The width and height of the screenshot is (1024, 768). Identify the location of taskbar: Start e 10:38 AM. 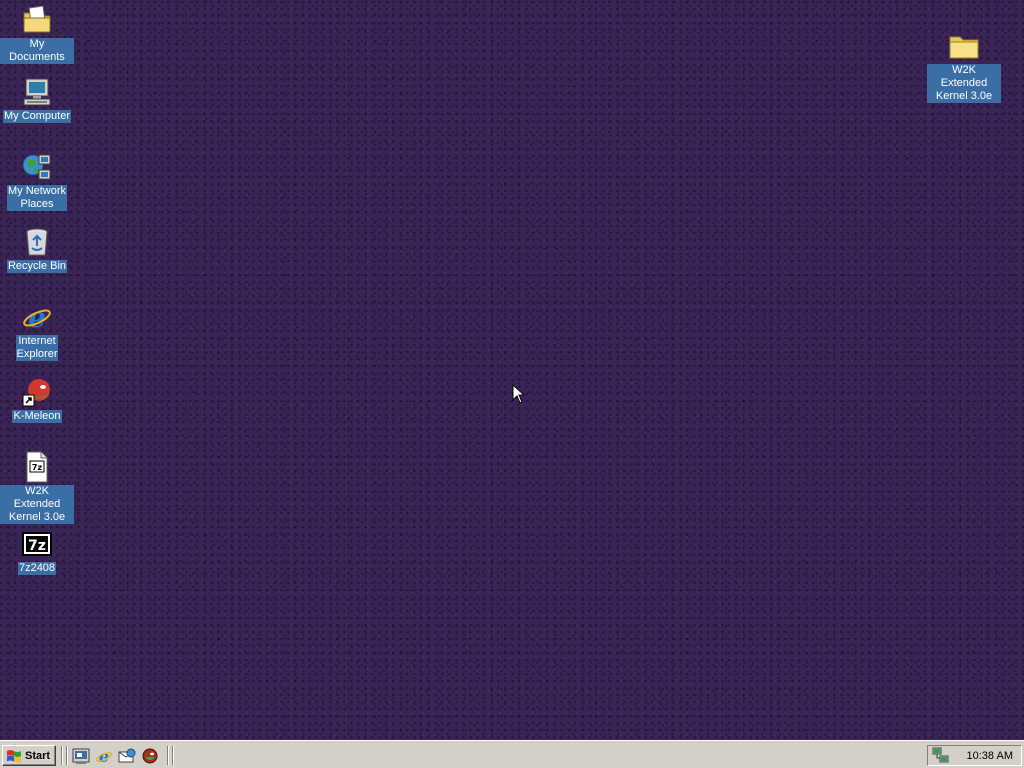
(512, 754).